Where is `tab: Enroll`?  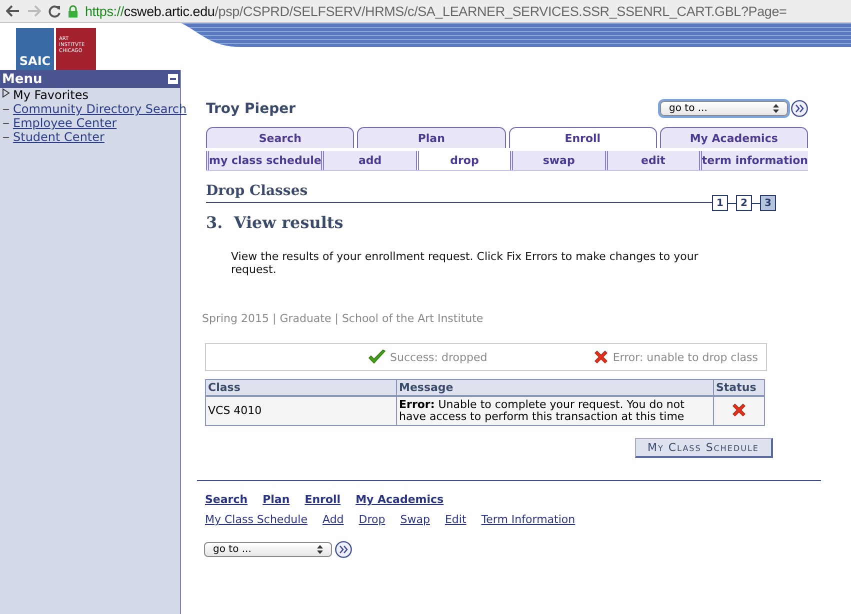
tab: Enroll is located at coordinates (582, 137).